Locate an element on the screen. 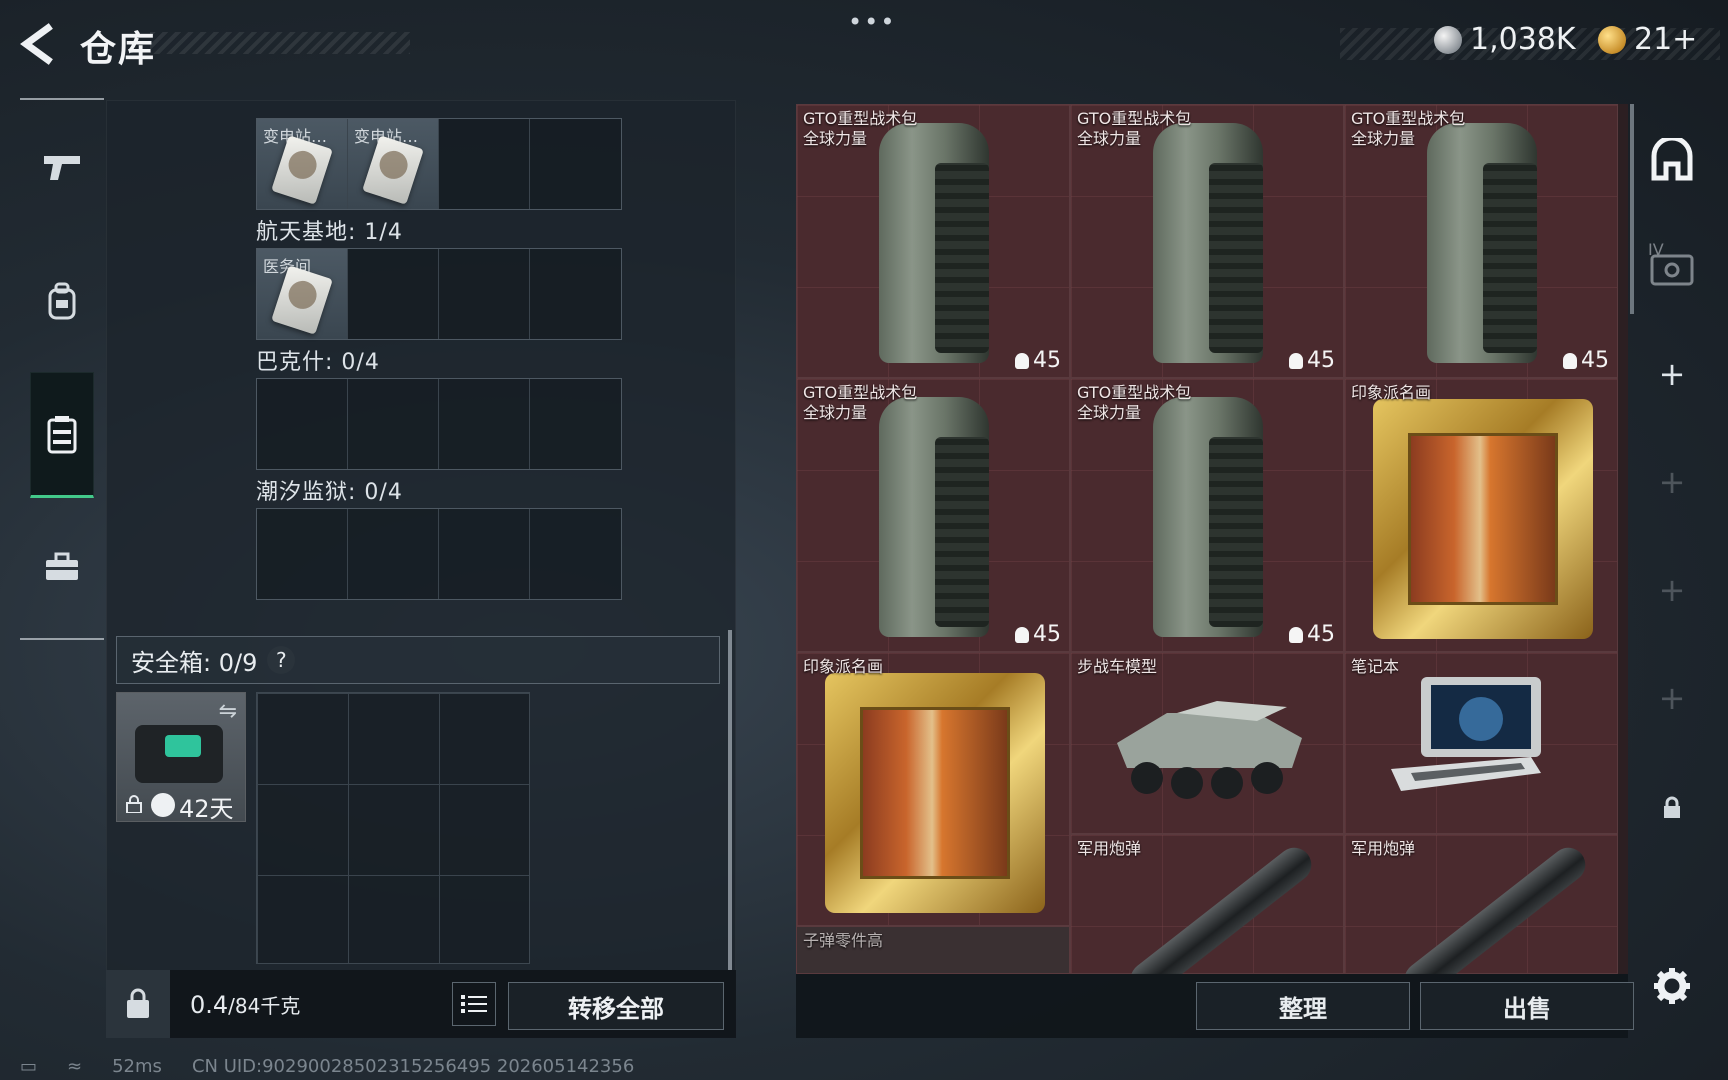  key-slot: 医务间 is located at coordinates (302, 294).